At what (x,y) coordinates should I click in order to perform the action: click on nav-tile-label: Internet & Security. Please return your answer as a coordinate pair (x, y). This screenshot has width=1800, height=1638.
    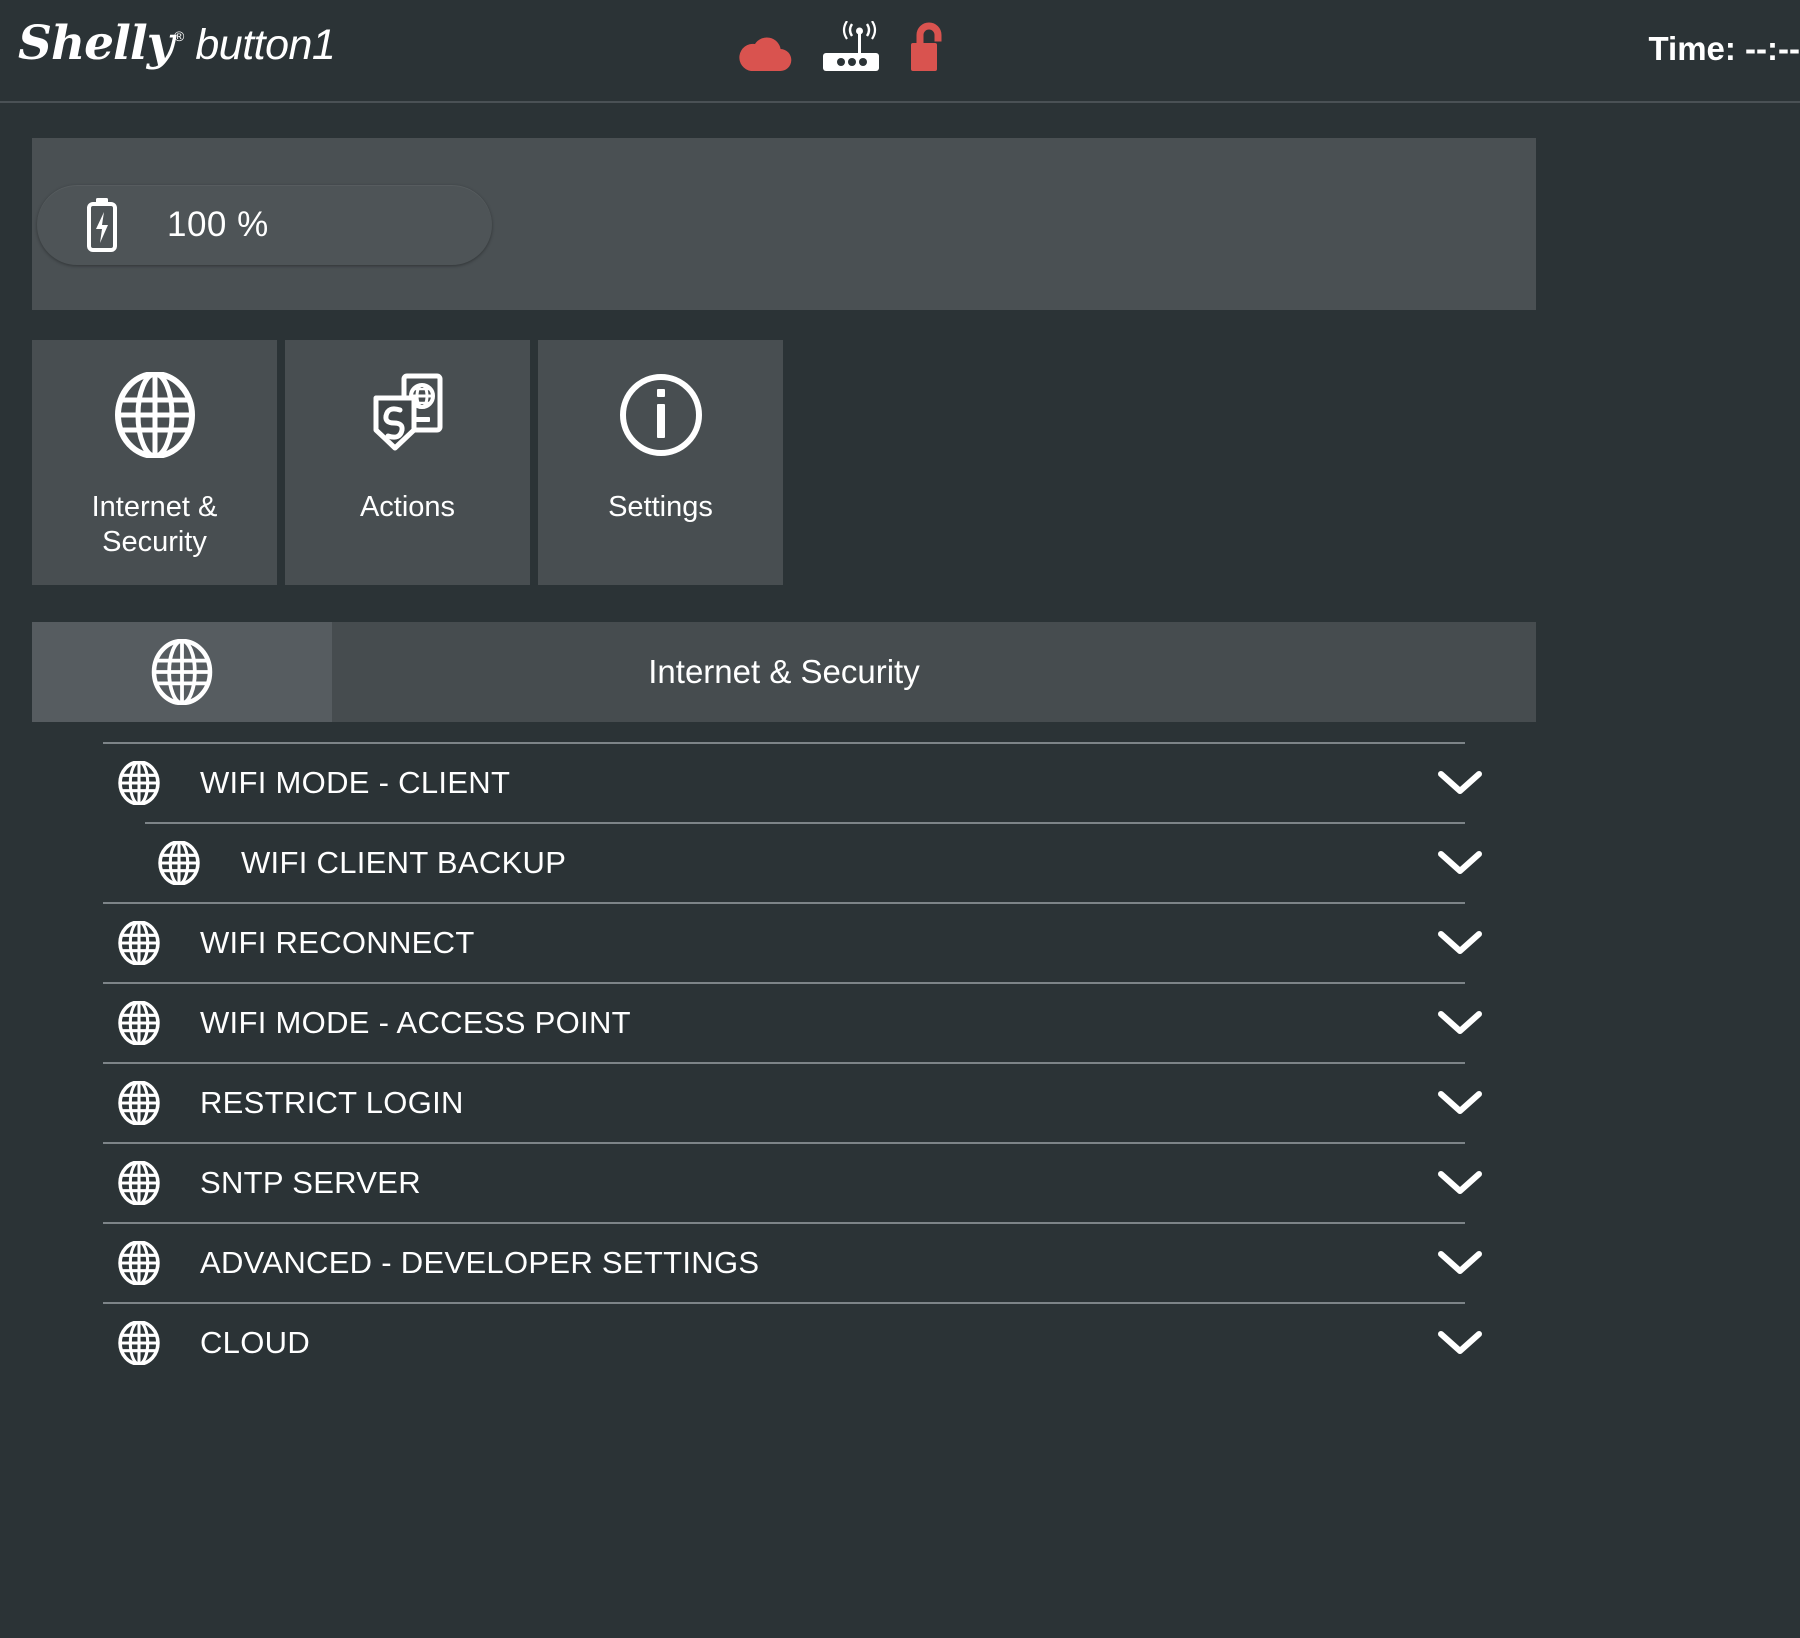
    Looking at the image, I should click on (155, 525).